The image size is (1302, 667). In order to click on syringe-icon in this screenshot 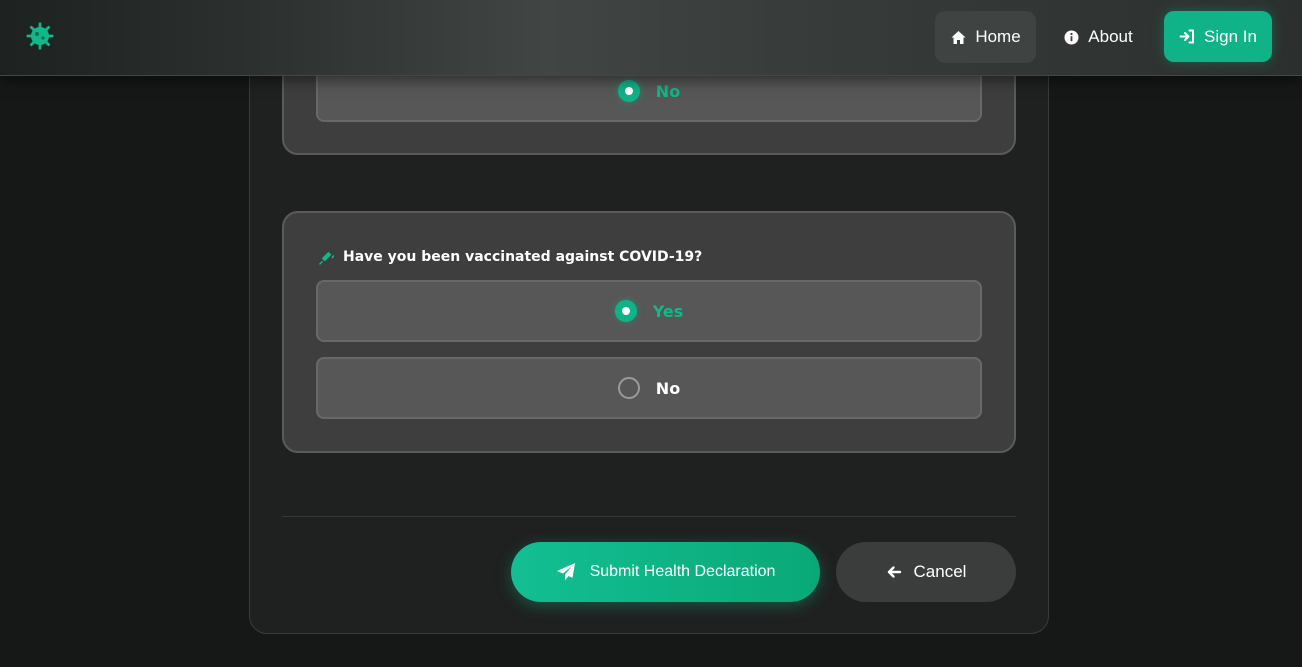, I will do `click(326, 258)`.